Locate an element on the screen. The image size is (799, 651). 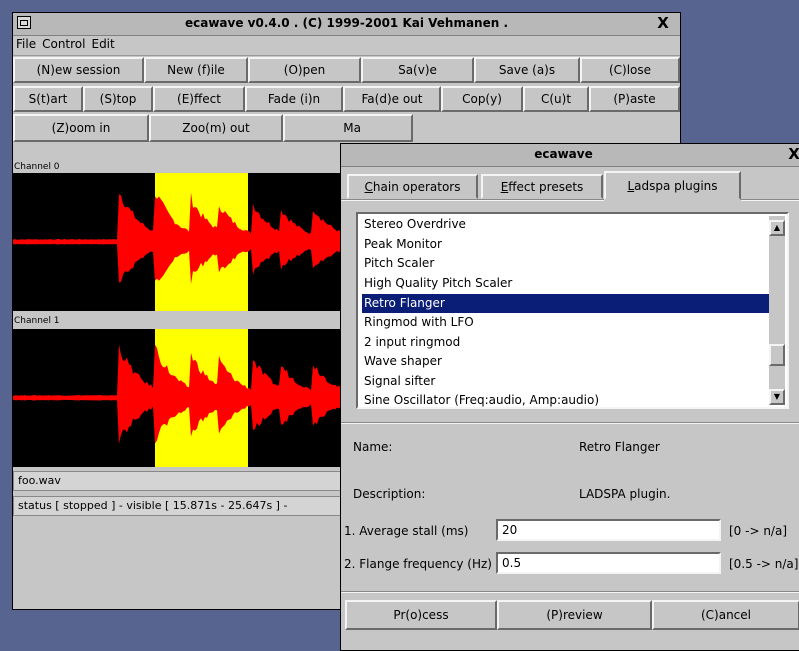
save-as-button: Save (a)s is located at coordinates (527, 70).